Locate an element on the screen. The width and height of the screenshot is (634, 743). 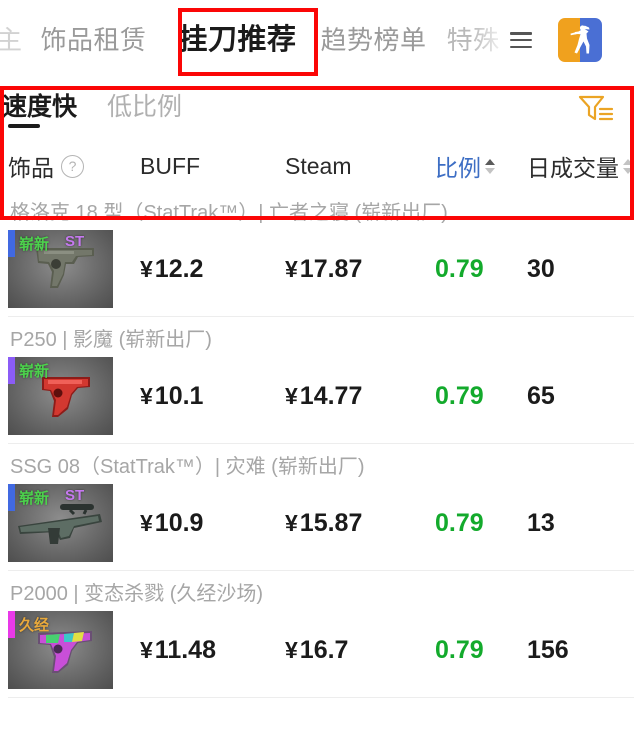
table-column-headers: 饰品 ? BUFF Steam 比例 日成交量 is located at coordinates (317, 166).